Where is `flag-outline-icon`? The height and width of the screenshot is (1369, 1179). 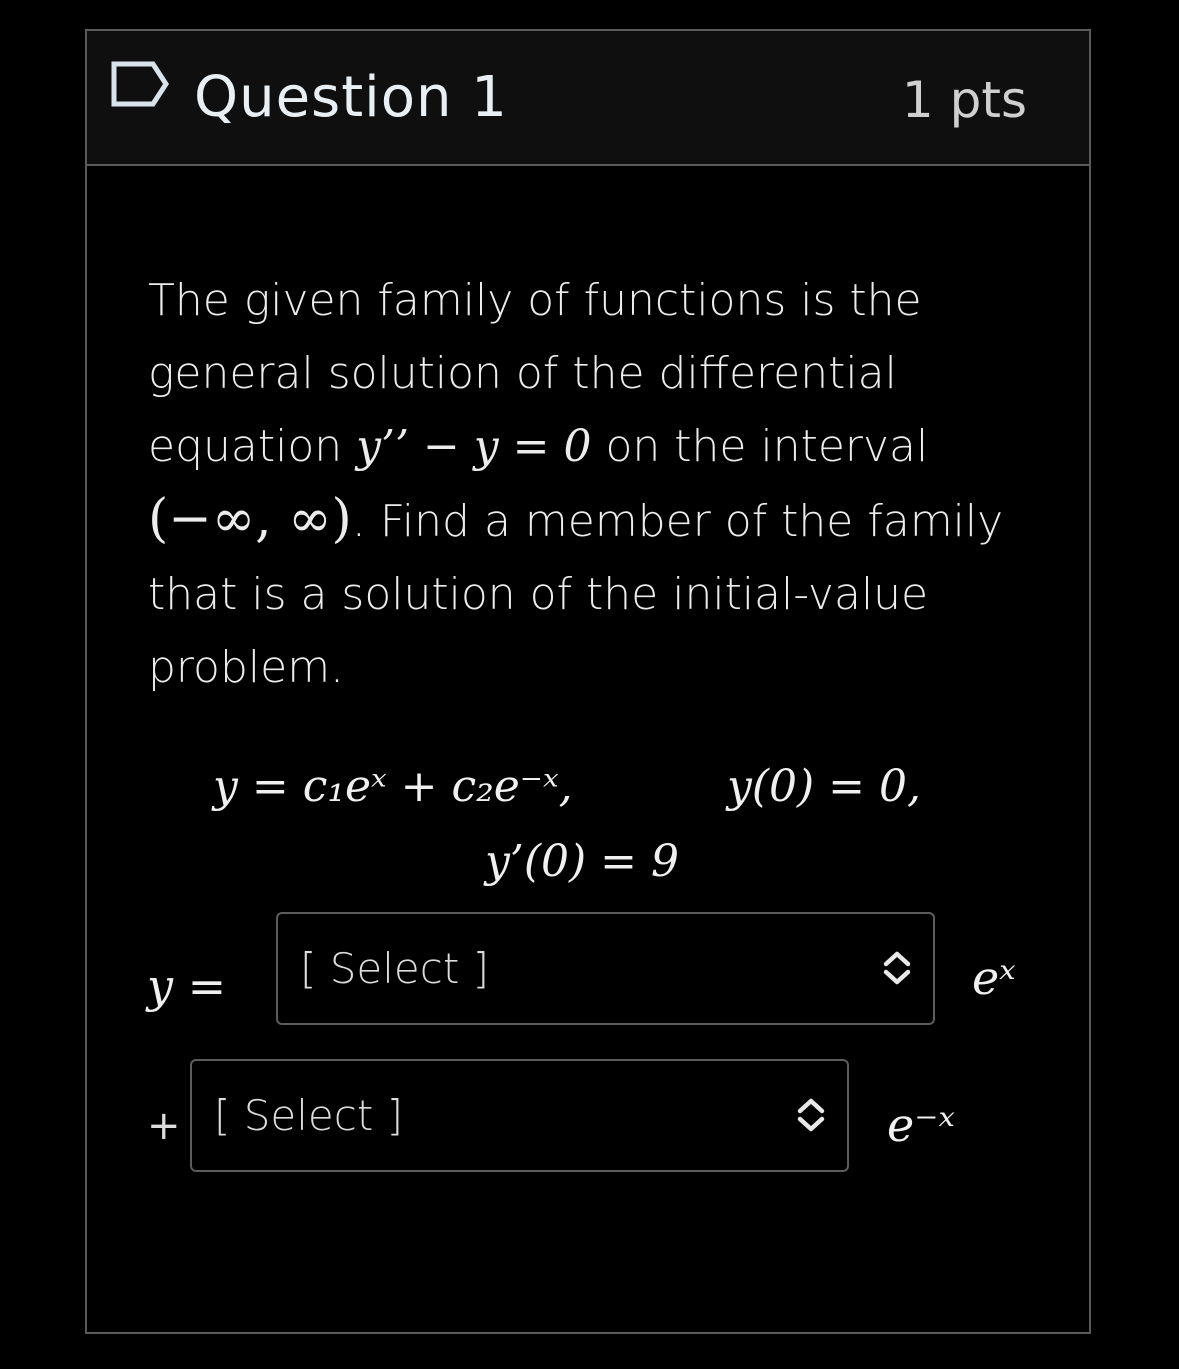 flag-outline-icon is located at coordinates (140, 84).